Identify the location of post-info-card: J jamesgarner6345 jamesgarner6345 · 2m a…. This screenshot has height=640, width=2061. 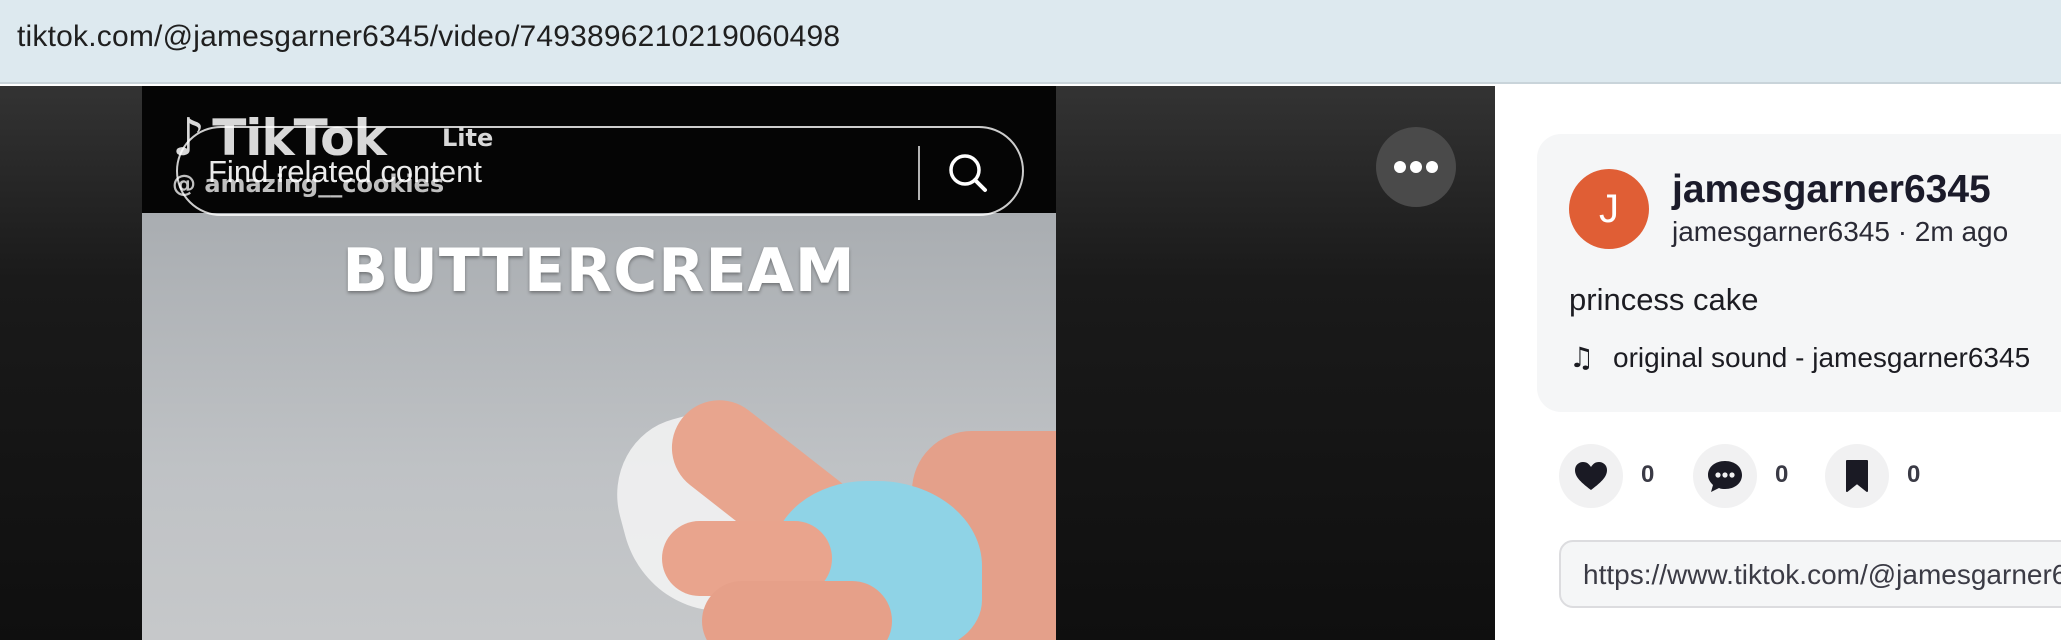
(1799, 273).